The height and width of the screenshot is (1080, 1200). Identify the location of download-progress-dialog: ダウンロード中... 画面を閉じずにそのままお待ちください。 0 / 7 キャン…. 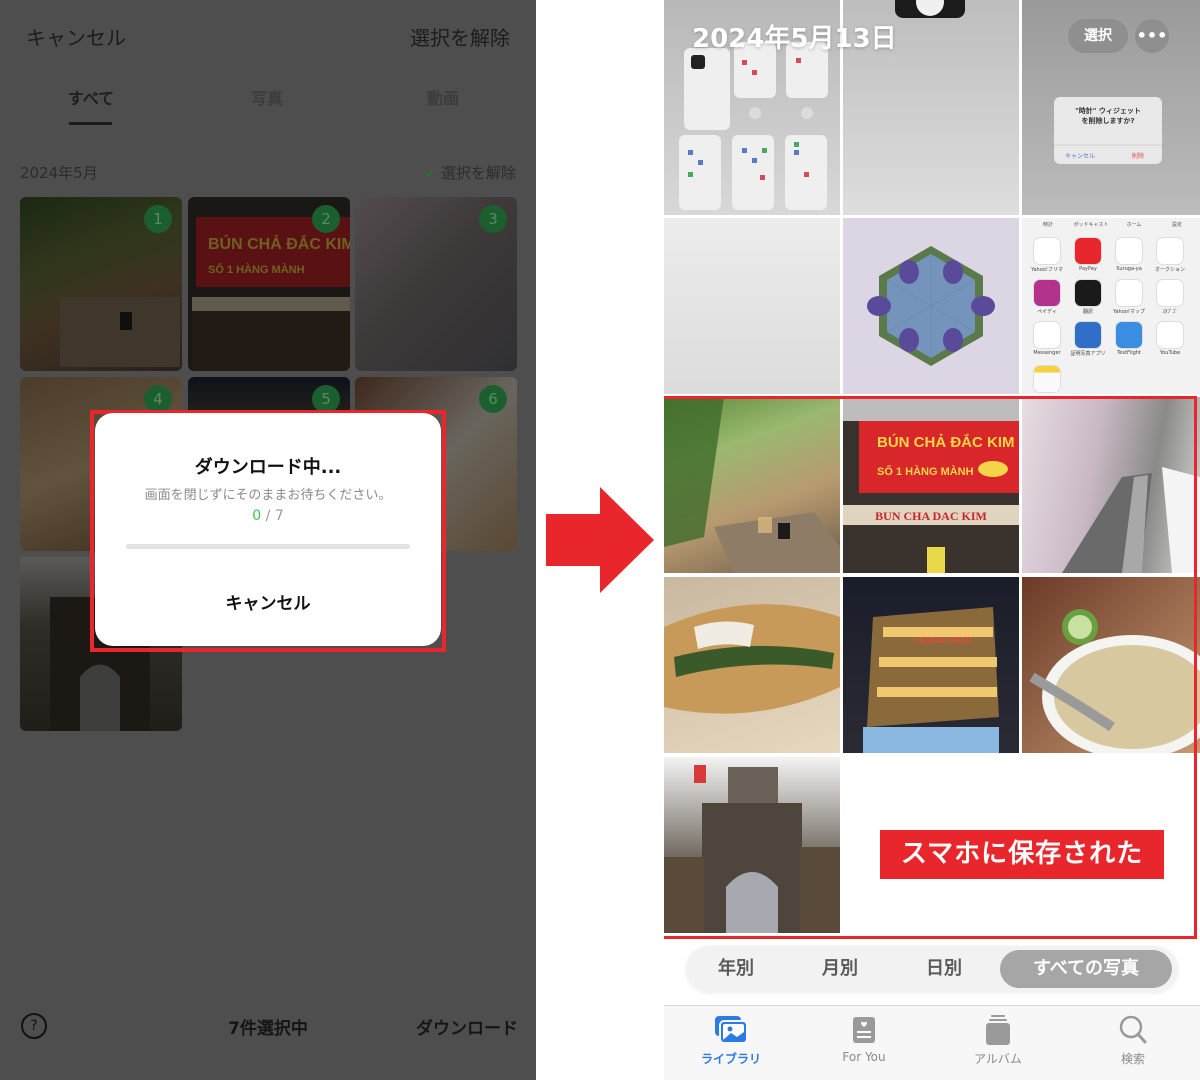
(268, 529).